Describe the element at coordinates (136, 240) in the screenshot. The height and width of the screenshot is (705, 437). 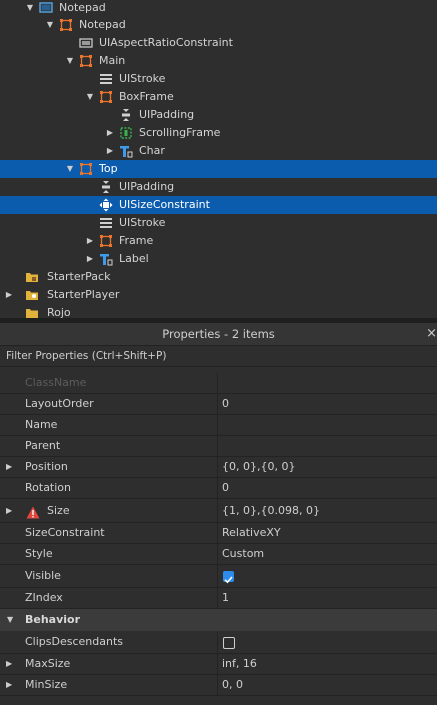
I see `explorer-item-label: Frame` at that location.